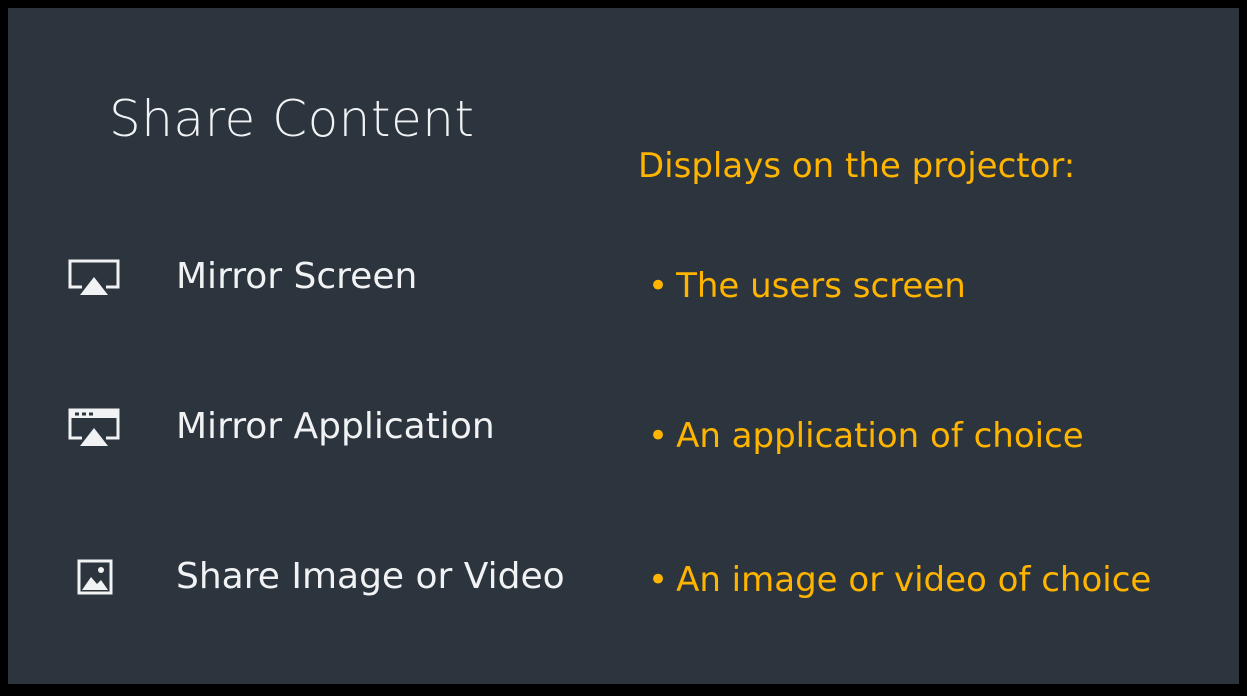 This screenshot has width=1247, height=696. I want to click on share-image-video-label: Share Image or Video, so click(370, 576).